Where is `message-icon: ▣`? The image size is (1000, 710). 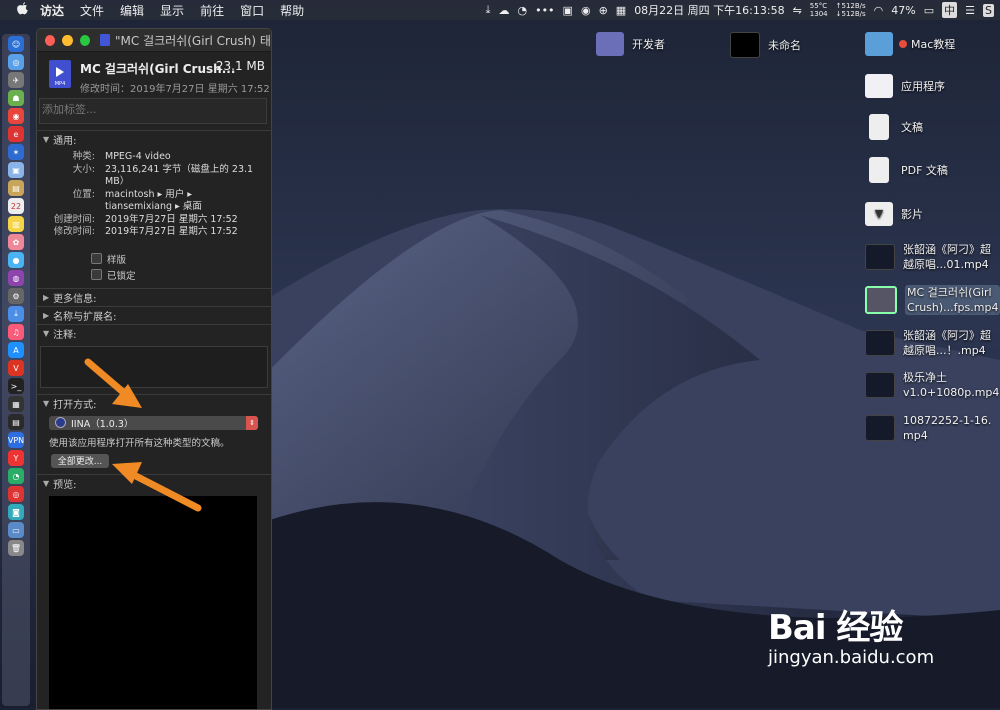
message-icon: ▣ is located at coordinates (568, 10).